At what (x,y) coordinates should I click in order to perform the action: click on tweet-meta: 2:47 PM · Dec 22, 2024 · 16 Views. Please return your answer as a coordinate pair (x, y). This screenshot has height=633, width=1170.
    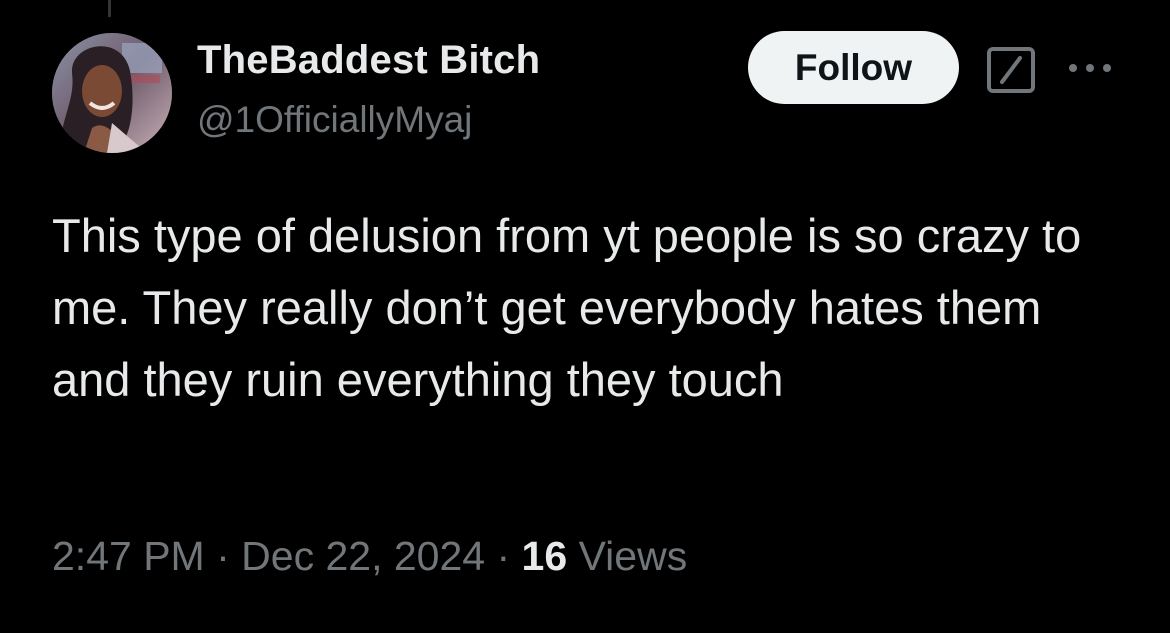
    Looking at the image, I should click on (369, 556).